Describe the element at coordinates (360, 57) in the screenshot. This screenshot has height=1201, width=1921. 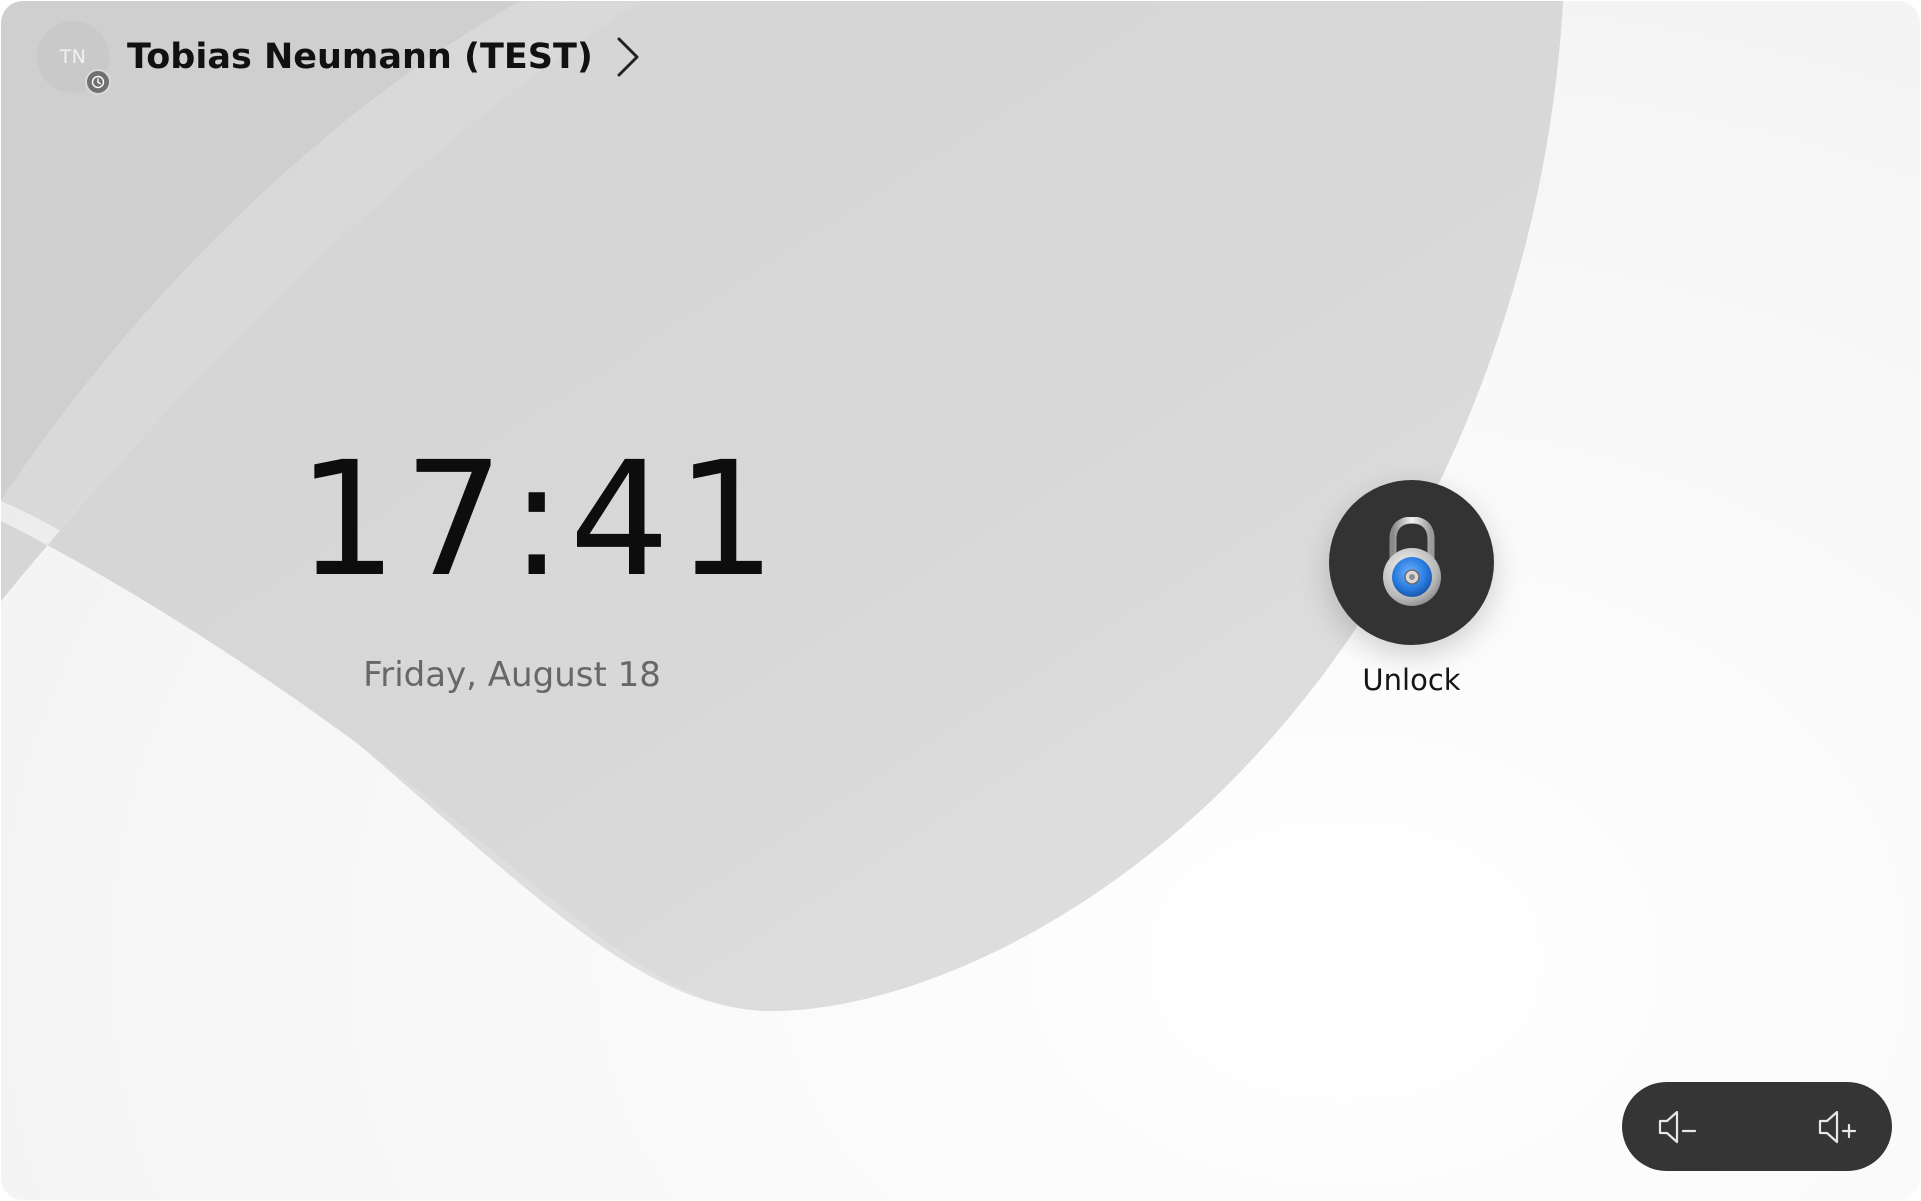
I see `user-name: Tobias Neumann (TEST)` at that location.